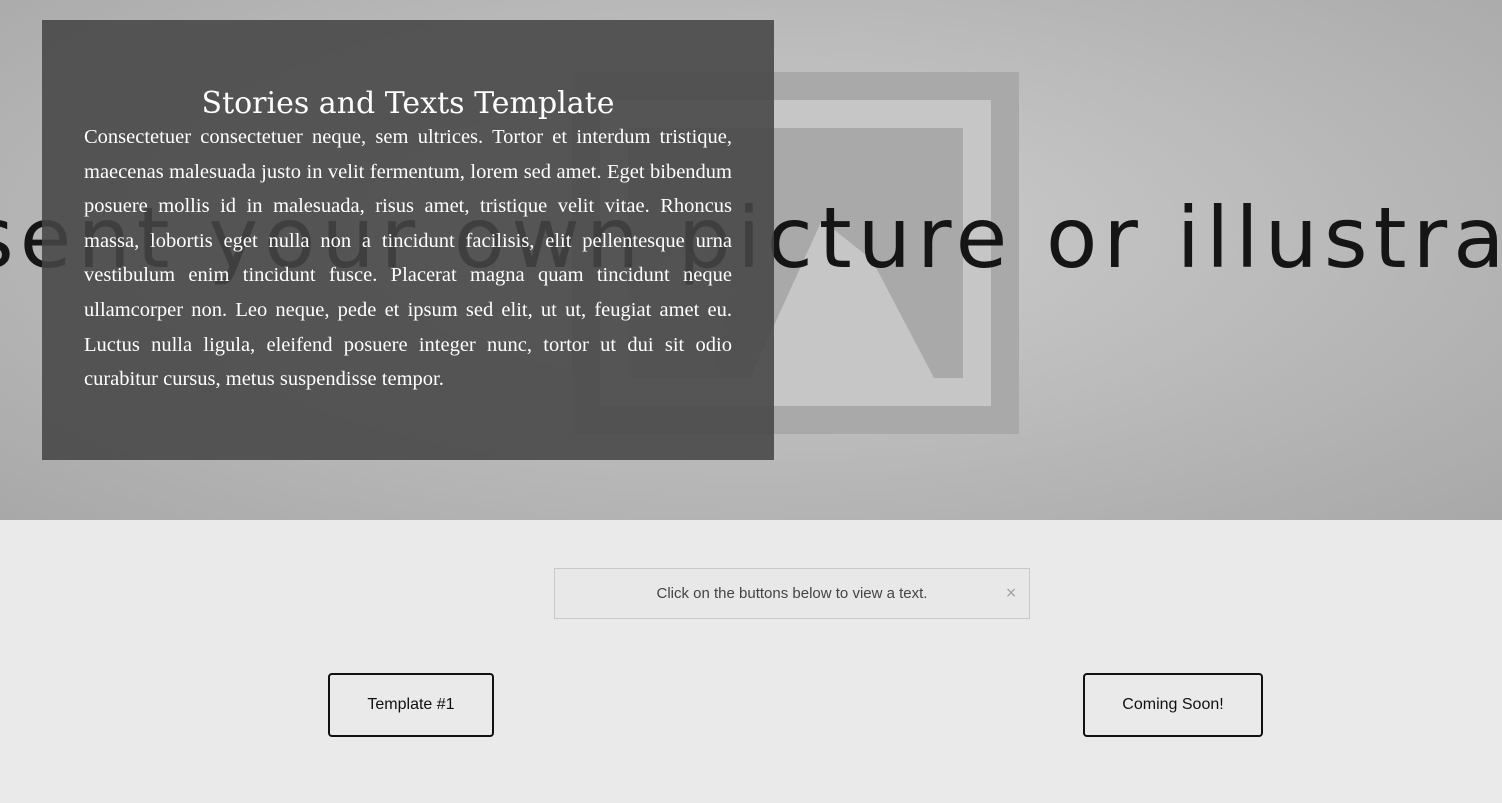 The width and height of the screenshot is (1502, 803). What do you see at coordinates (1011, 593) in the screenshot?
I see `close-icon: ×` at bounding box center [1011, 593].